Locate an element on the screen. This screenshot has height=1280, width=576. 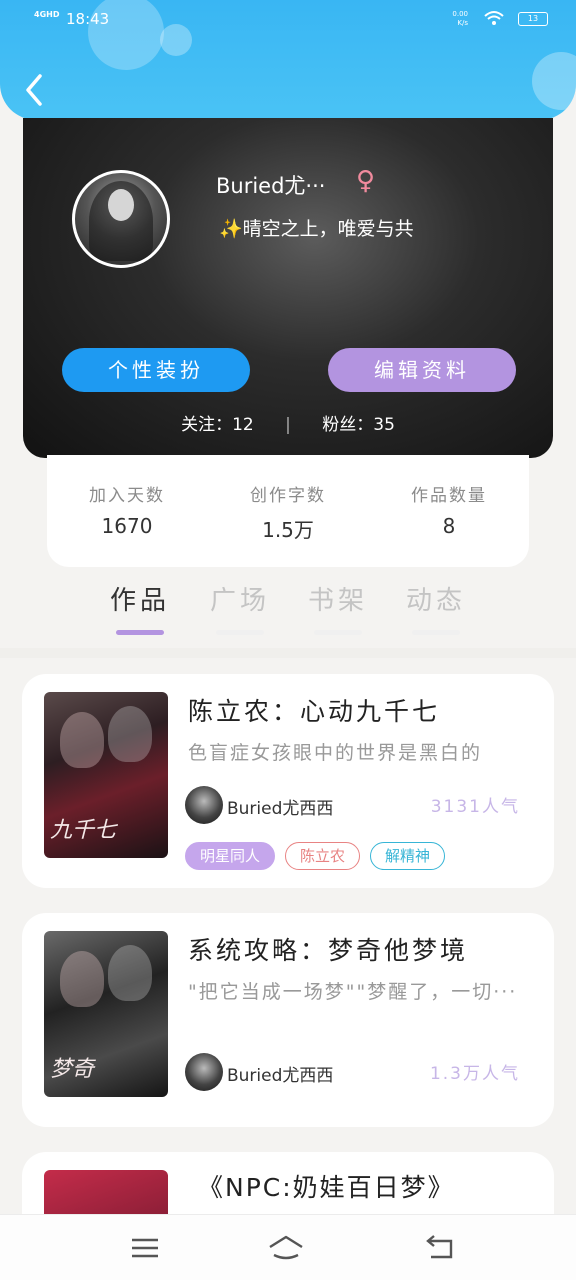
net-speed: 0.00 K/s is located at coordinates (460, 19).